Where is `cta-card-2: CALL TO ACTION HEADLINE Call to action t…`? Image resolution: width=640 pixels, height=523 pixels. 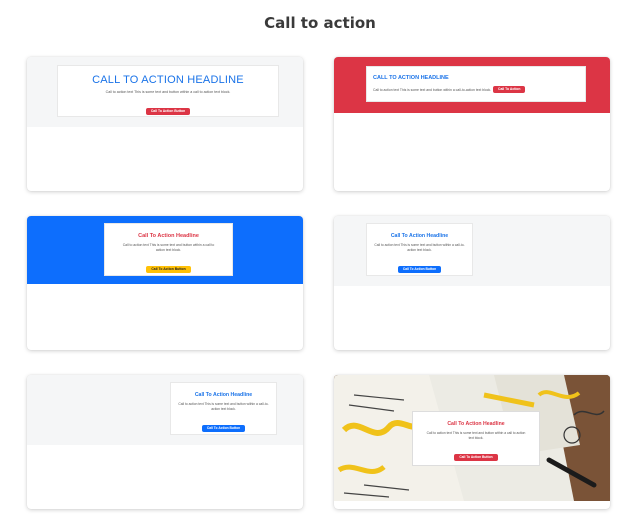 cta-card-2: CALL TO ACTION HEADLINE Call to action t… is located at coordinates (472, 124).